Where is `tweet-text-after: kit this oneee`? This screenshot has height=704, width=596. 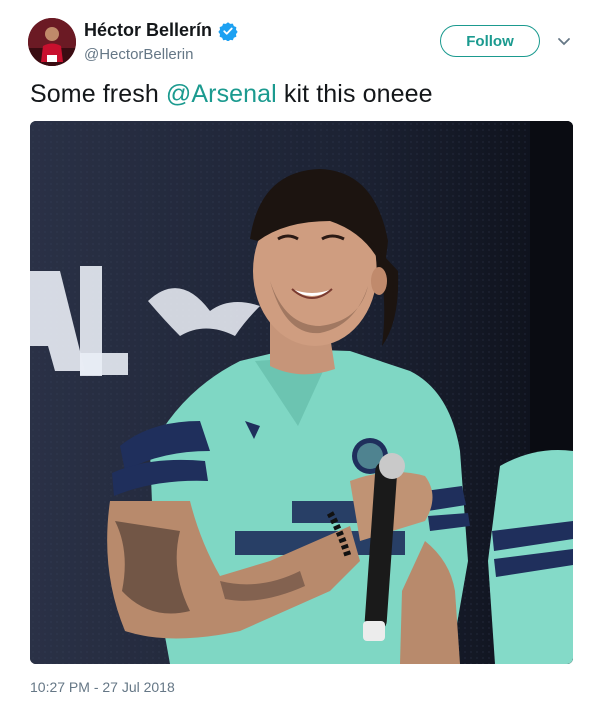
tweet-text-after: kit this oneee is located at coordinates (354, 94).